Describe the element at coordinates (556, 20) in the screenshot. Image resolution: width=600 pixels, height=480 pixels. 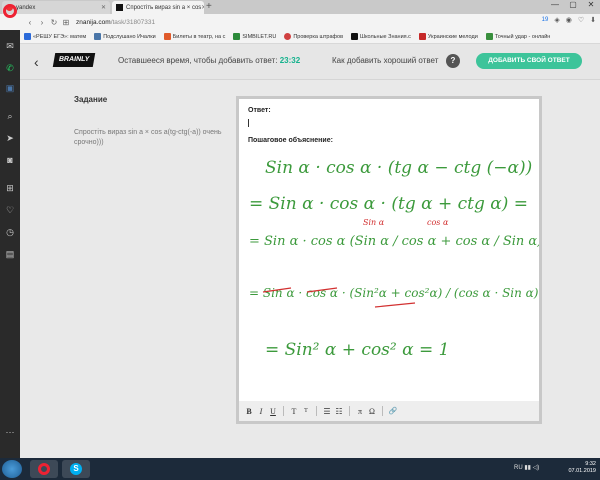
I see `shield-icon: ◈` at that location.